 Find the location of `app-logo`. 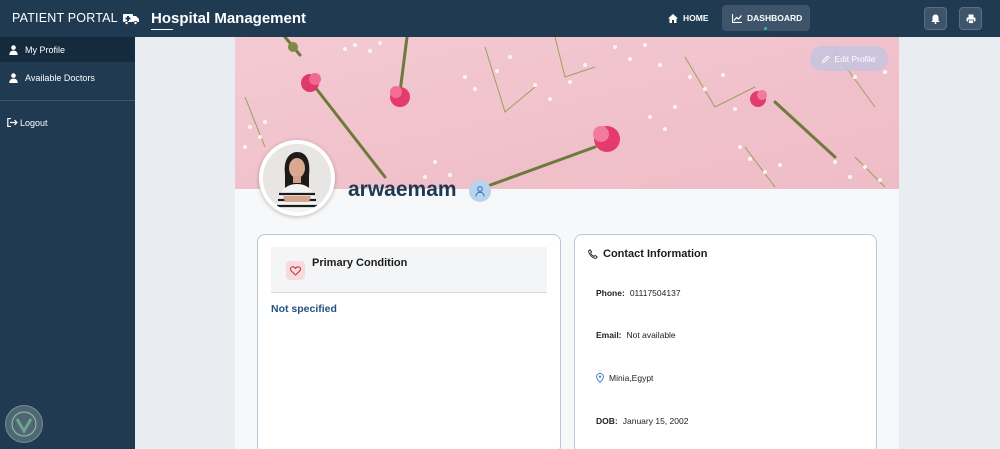

app-logo is located at coordinates (24, 424).